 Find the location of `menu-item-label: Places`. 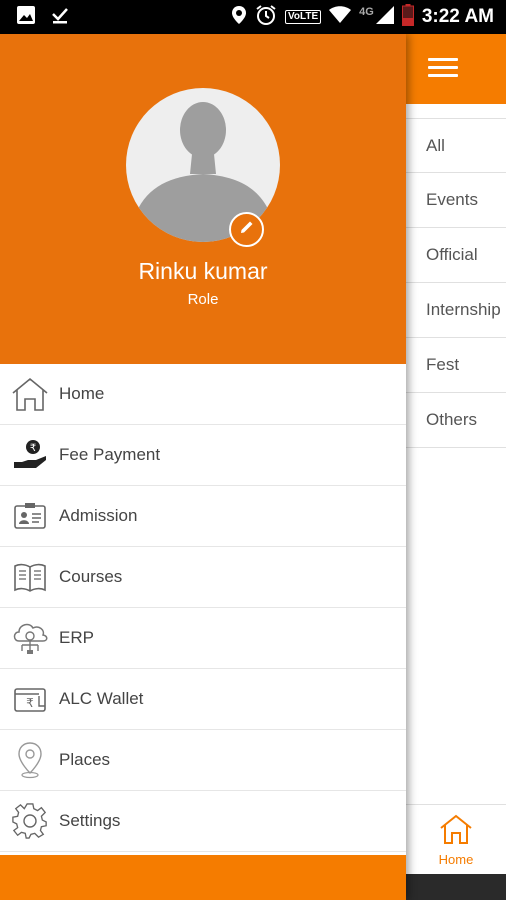

menu-item-label: Places is located at coordinates (85, 759).